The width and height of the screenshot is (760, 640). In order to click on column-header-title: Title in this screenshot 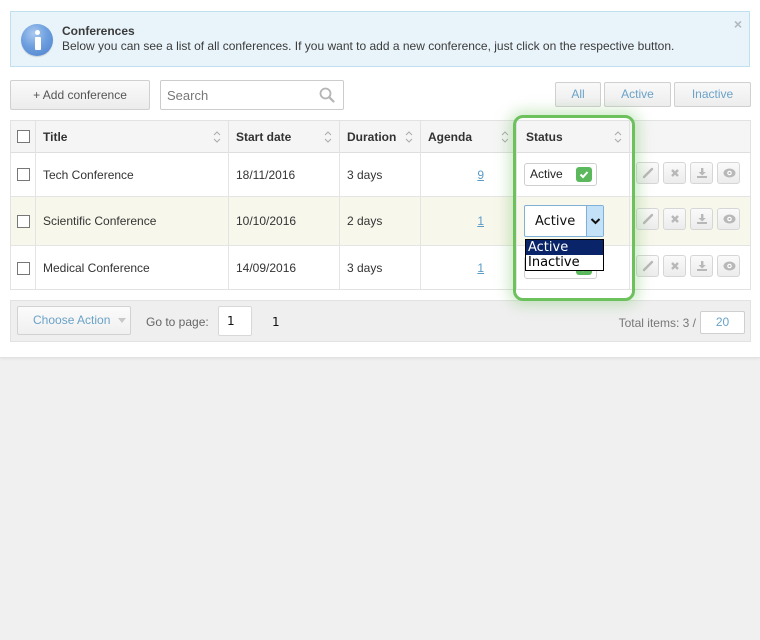, I will do `click(132, 137)`.